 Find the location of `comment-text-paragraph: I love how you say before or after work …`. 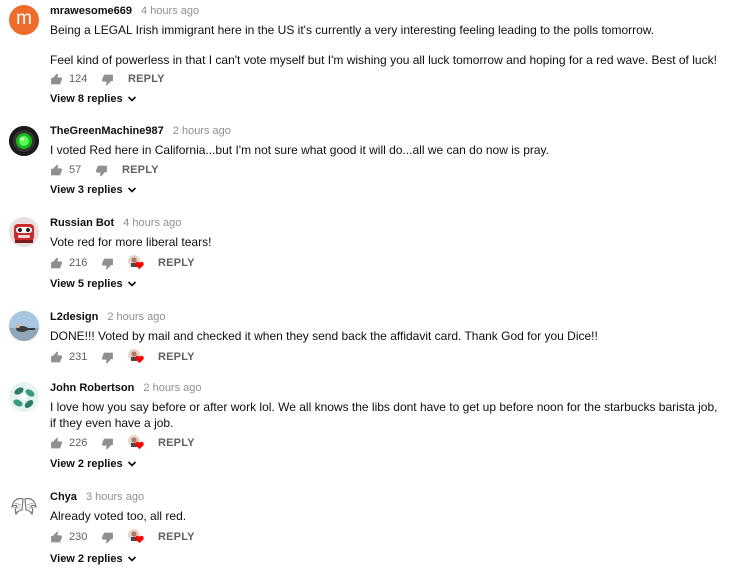

comment-text-paragraph: I love how you say before or after work … is located at coordinates (384, 415).